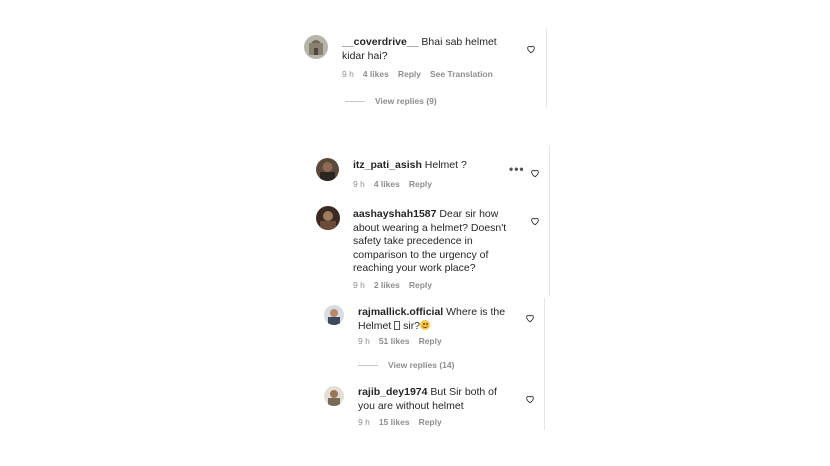 The image size is (830, 466). Describe the element at coordinates (400, 312) in the screenshot. I see `username-link: rajmallick.official` at that location.